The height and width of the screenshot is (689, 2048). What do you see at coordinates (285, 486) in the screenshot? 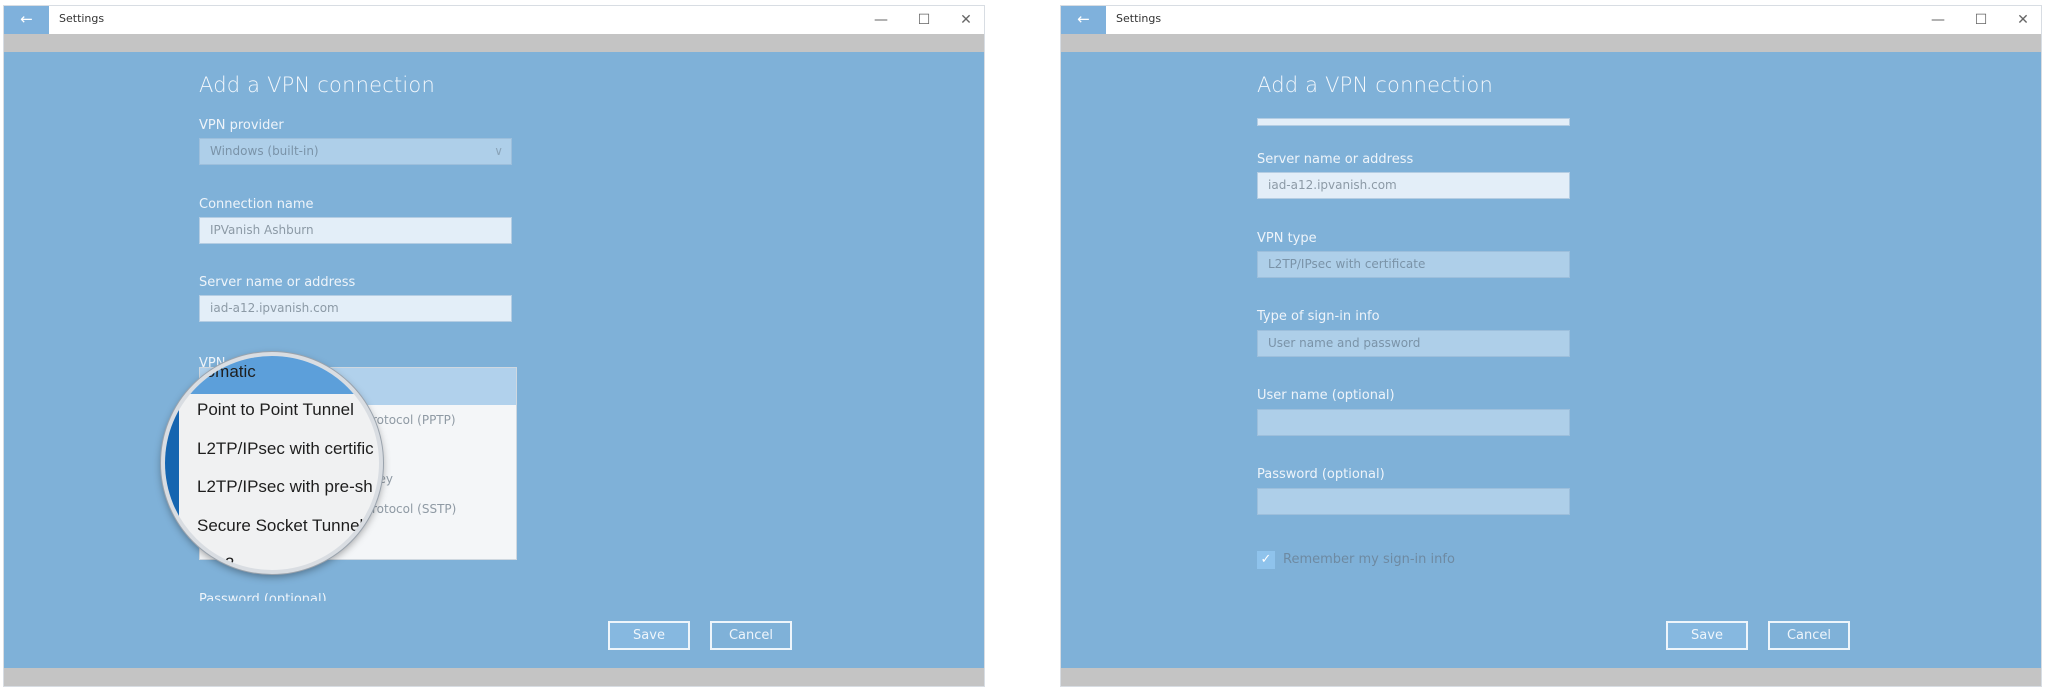
I see `magnified-option-l2tp-psk: L2TP/IPsec with pre-sh` at bounding box center [285, 486].